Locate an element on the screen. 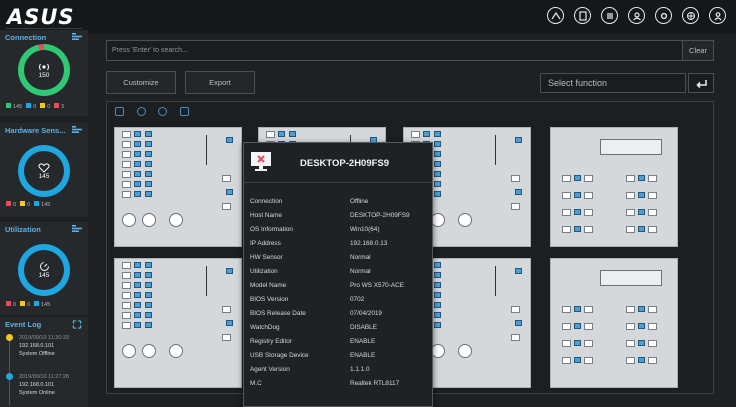 The image size is (736, 407). fit-view-icon is located at coordinates (184, 111).